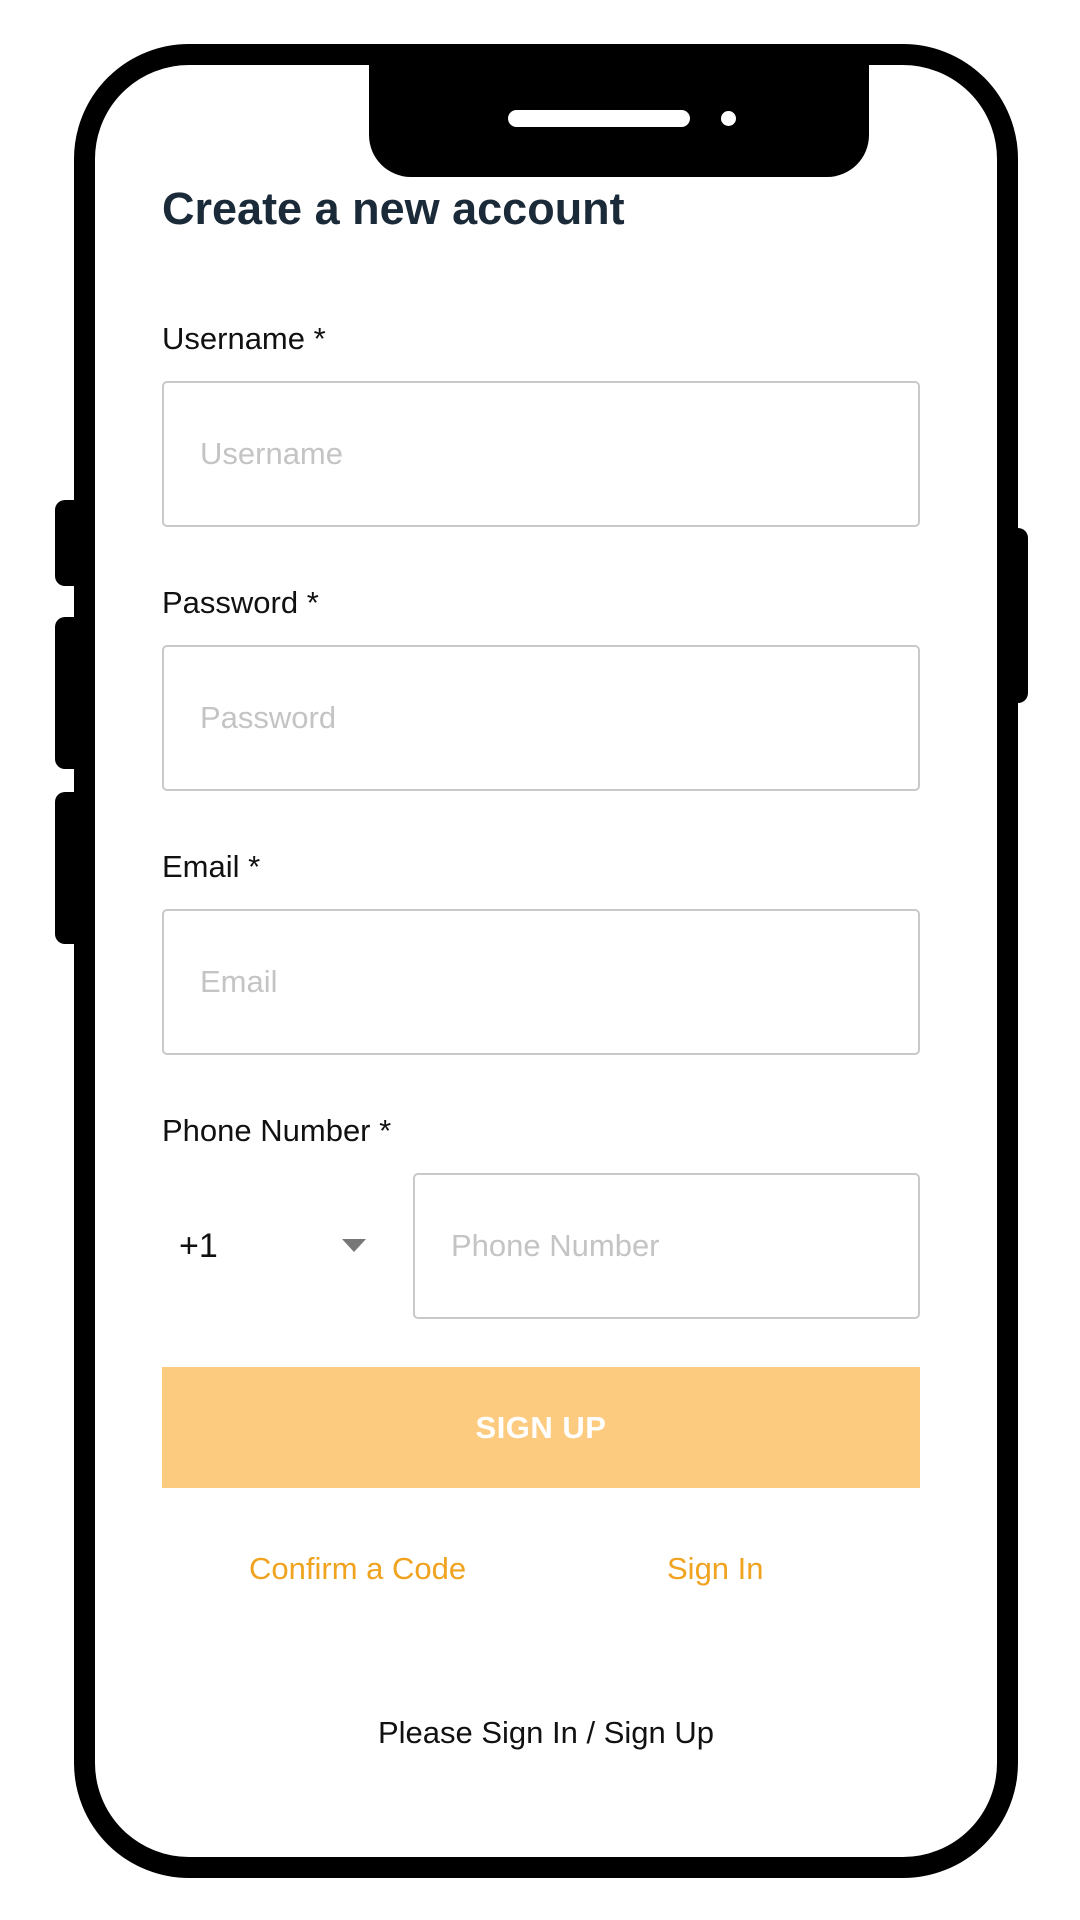 Image resolution: width=1080 pixels, height=1920 pixels. What do you see at coordinates (541, 718) in the screenshot?
I see `password-input` at bounding box center [541, 718].